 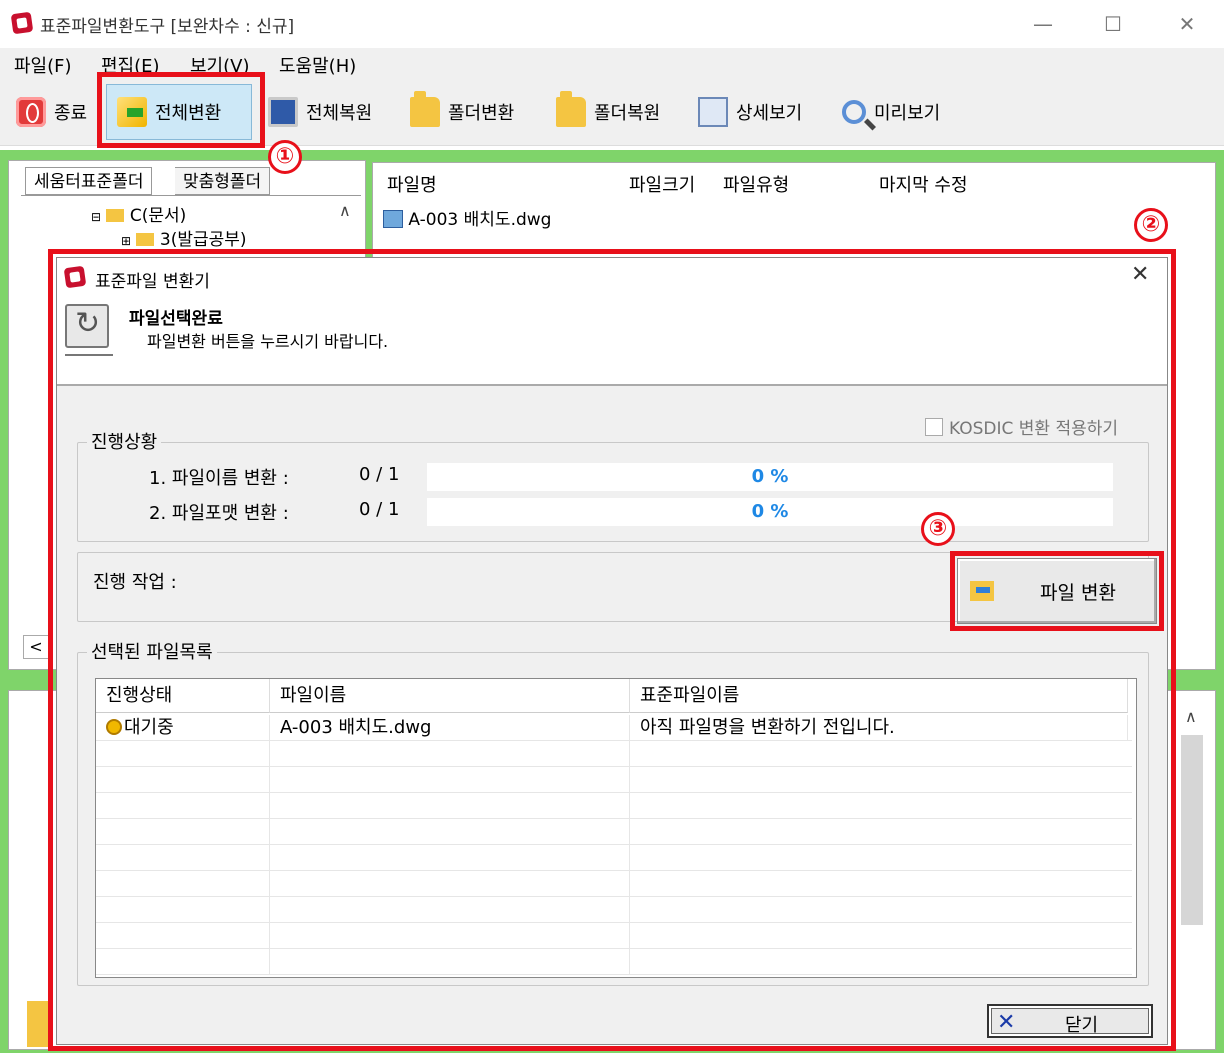 I want to click on folder-restore-label: 폴더복원, so click(x=627, y=113).